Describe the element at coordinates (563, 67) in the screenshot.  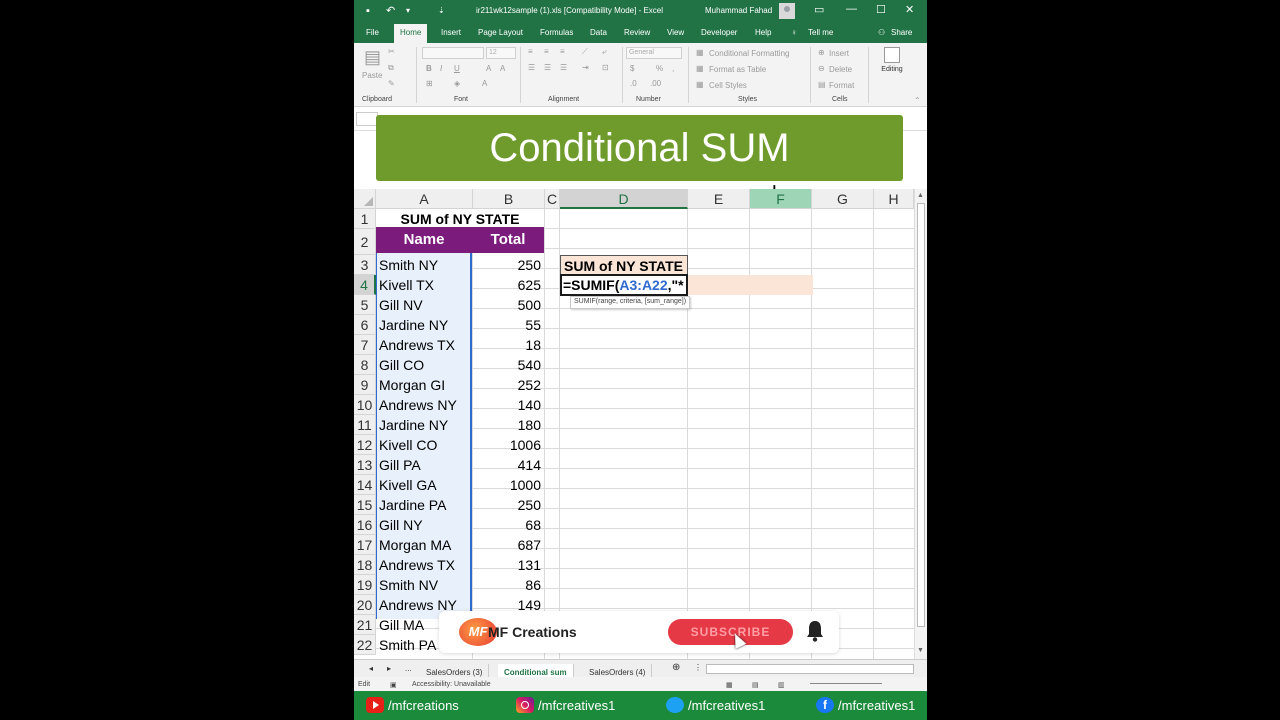
I see `align-right-icon: ☰` at that location.